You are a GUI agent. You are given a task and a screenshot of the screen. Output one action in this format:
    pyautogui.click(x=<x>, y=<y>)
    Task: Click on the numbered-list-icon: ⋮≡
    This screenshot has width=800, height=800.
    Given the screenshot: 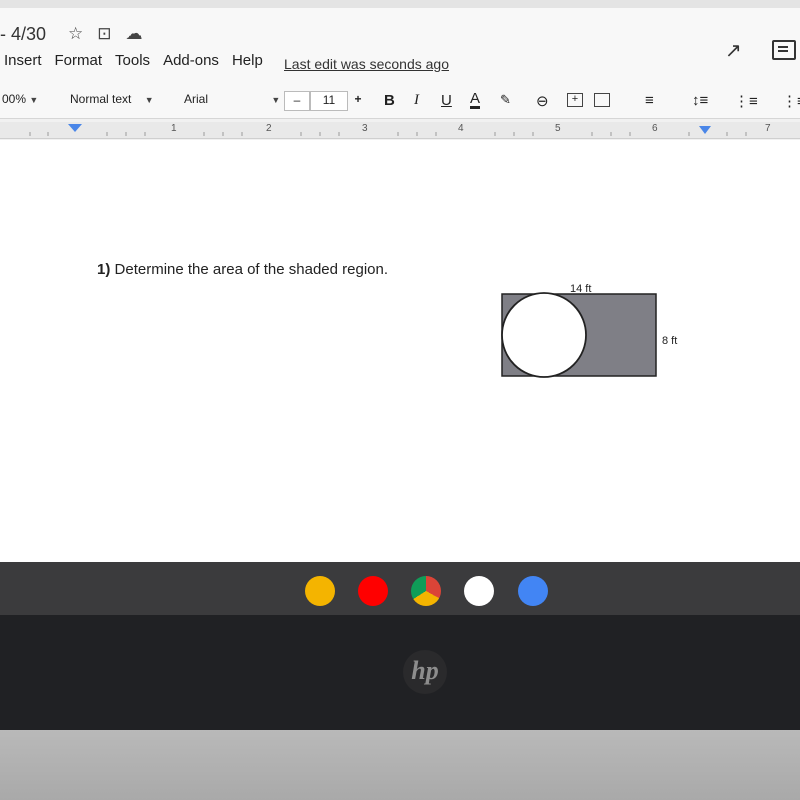 What is the action you would take?
    pyautogui.click(x=746, y=101)
    